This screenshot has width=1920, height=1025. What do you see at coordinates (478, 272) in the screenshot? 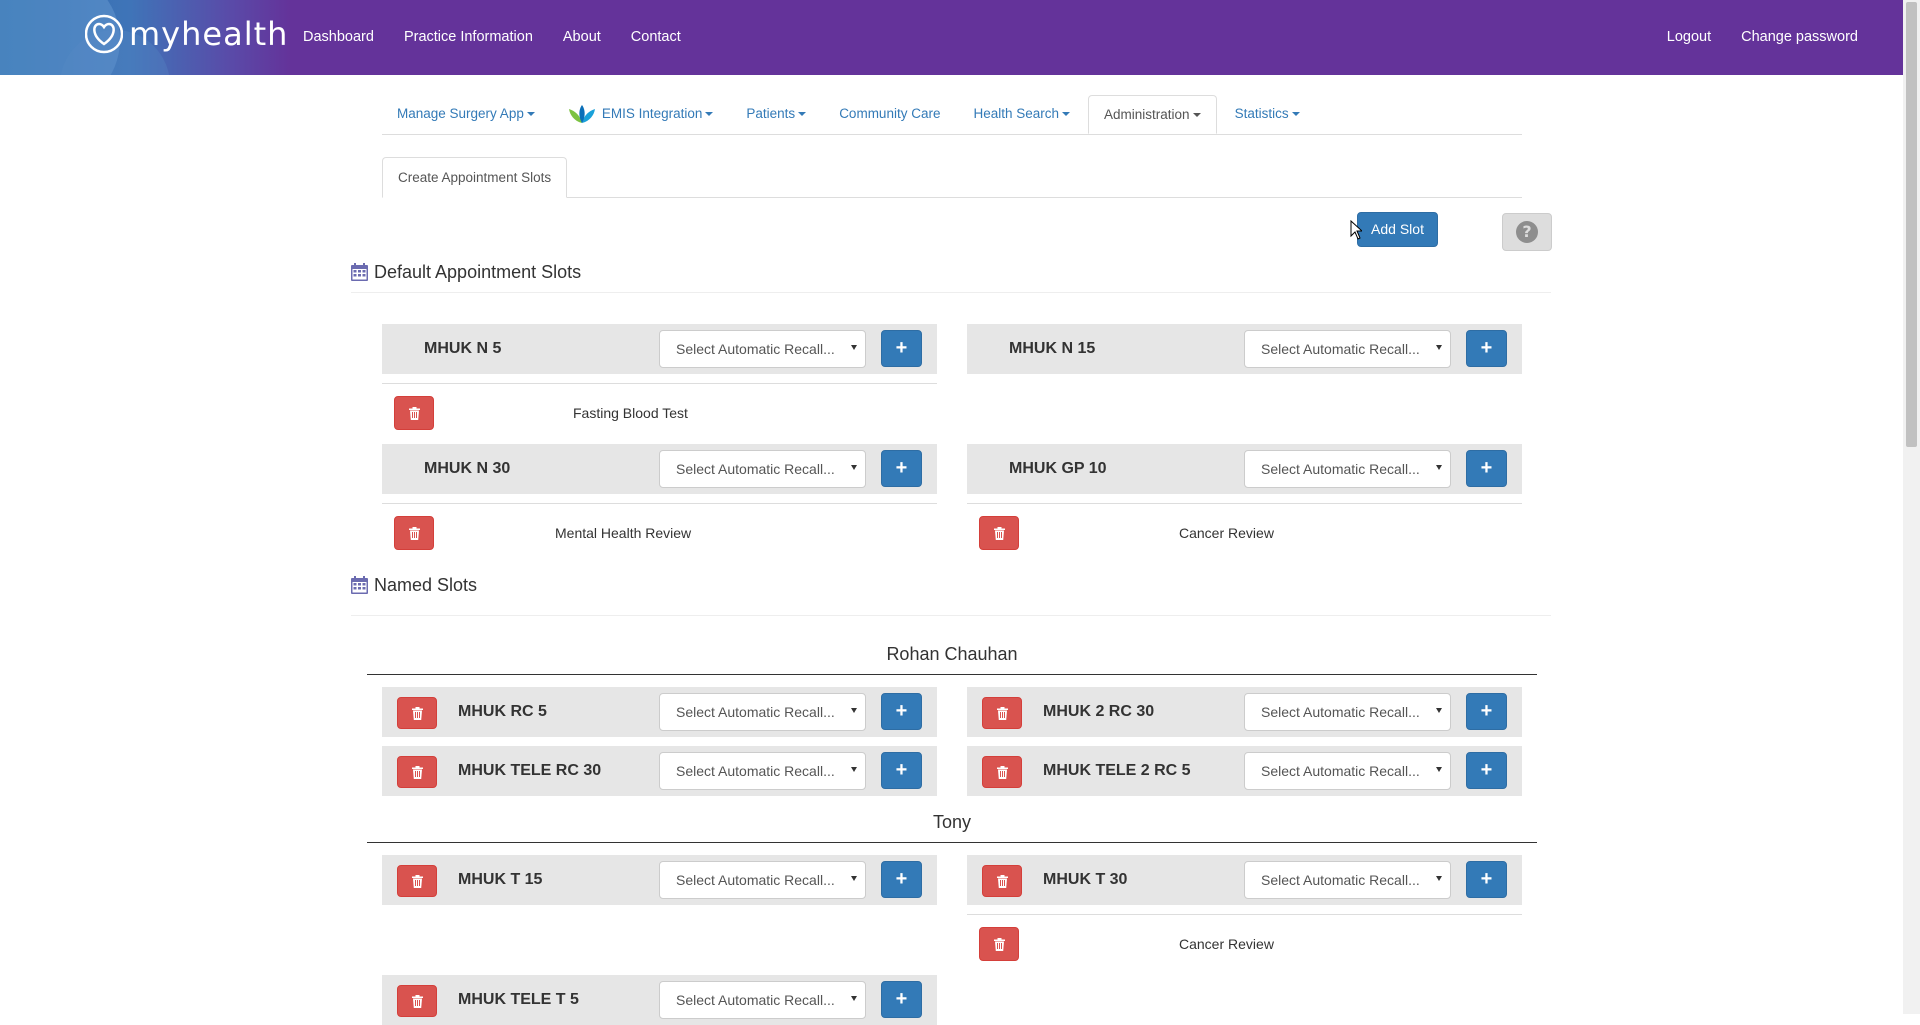
I see `section-title-text: Default Appointment Slots` at bounding box center [478, 272].